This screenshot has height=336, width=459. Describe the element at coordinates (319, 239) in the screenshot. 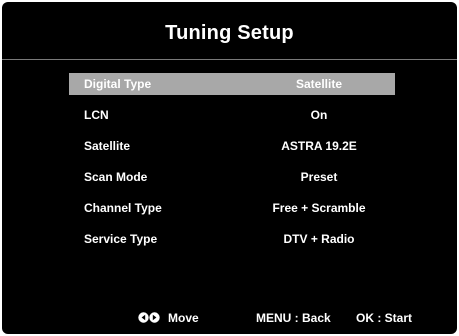

I see `menu-item-value: DTV + Radio` at that location.